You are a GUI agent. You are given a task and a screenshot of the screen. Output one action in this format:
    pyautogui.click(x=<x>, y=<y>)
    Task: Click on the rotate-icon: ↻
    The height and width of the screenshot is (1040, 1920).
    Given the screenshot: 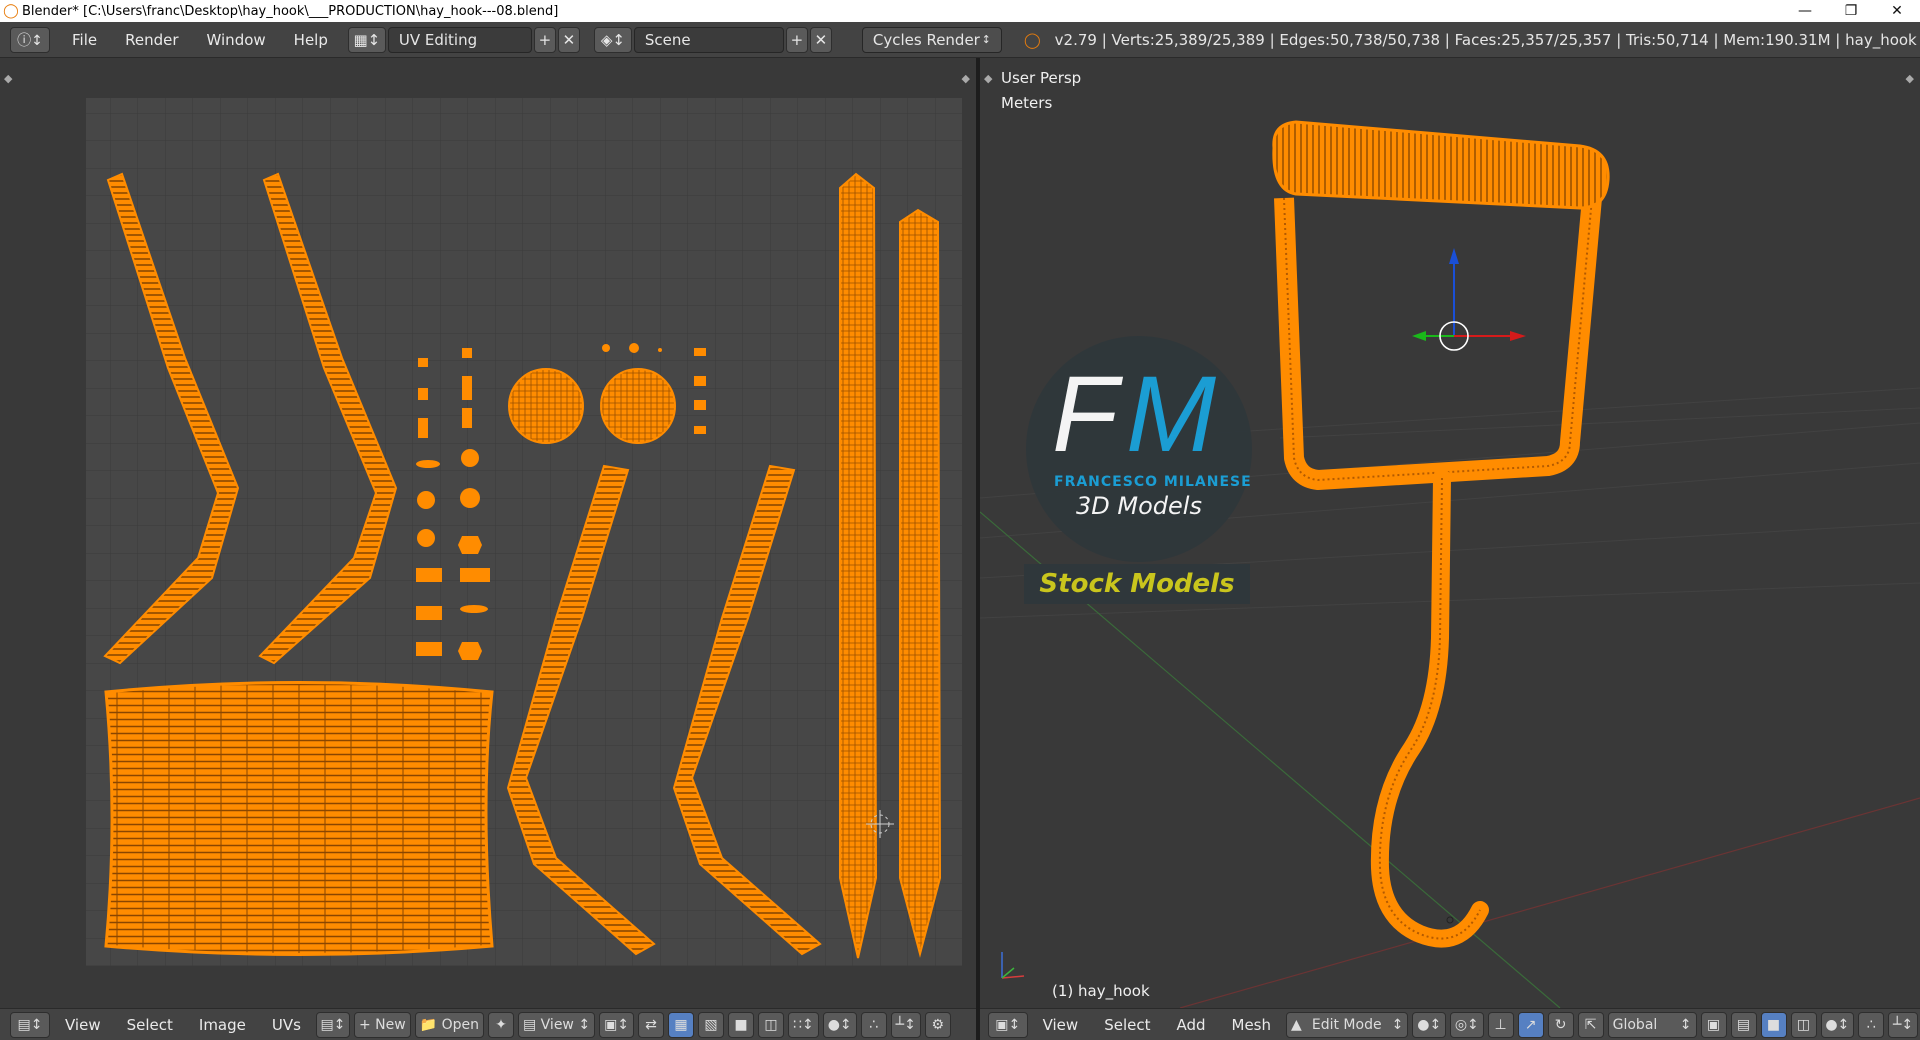 What is the action you would take?
    pyautogui.click(x=1560, y=1024)
    